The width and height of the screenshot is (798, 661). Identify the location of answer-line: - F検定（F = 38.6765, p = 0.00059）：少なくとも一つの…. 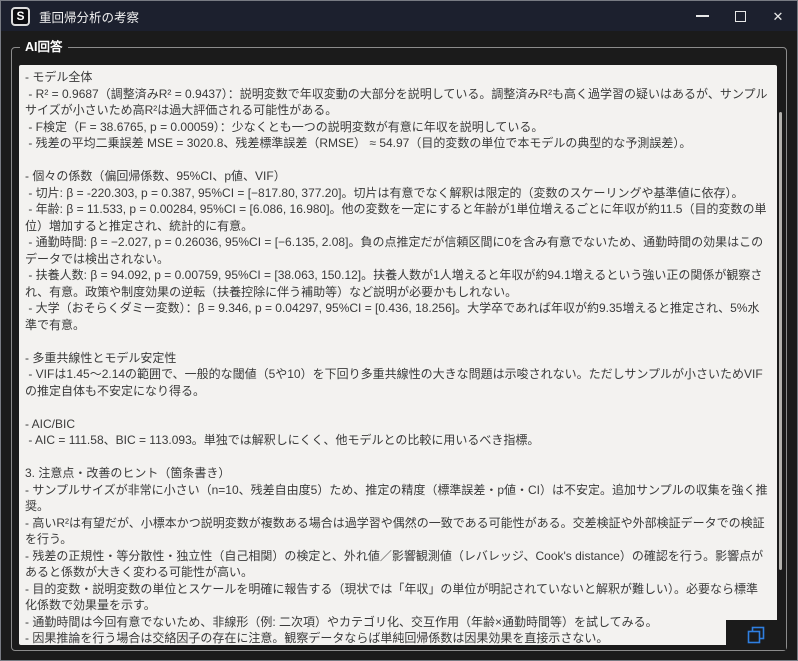
(284, 126).